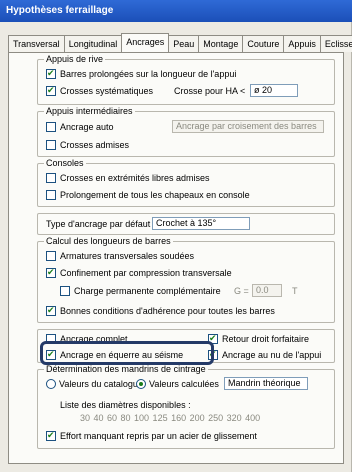 This screenshot has width=360, height=472. Describe the element at coordinates (87, 127) in the screenshot. I see `ancrage-auto-label: Ancrage auto` at that location.